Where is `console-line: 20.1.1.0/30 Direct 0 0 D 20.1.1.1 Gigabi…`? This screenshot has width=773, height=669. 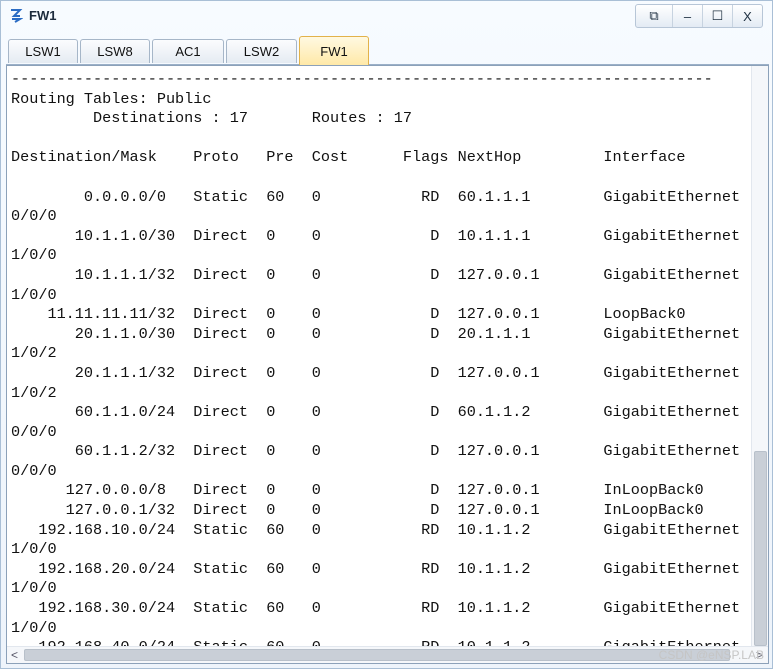
console-line: 20.1.1.0/30 Direct 0 0 D 20.1.1.1 Gigabi… is located at coordinates (376, 333).